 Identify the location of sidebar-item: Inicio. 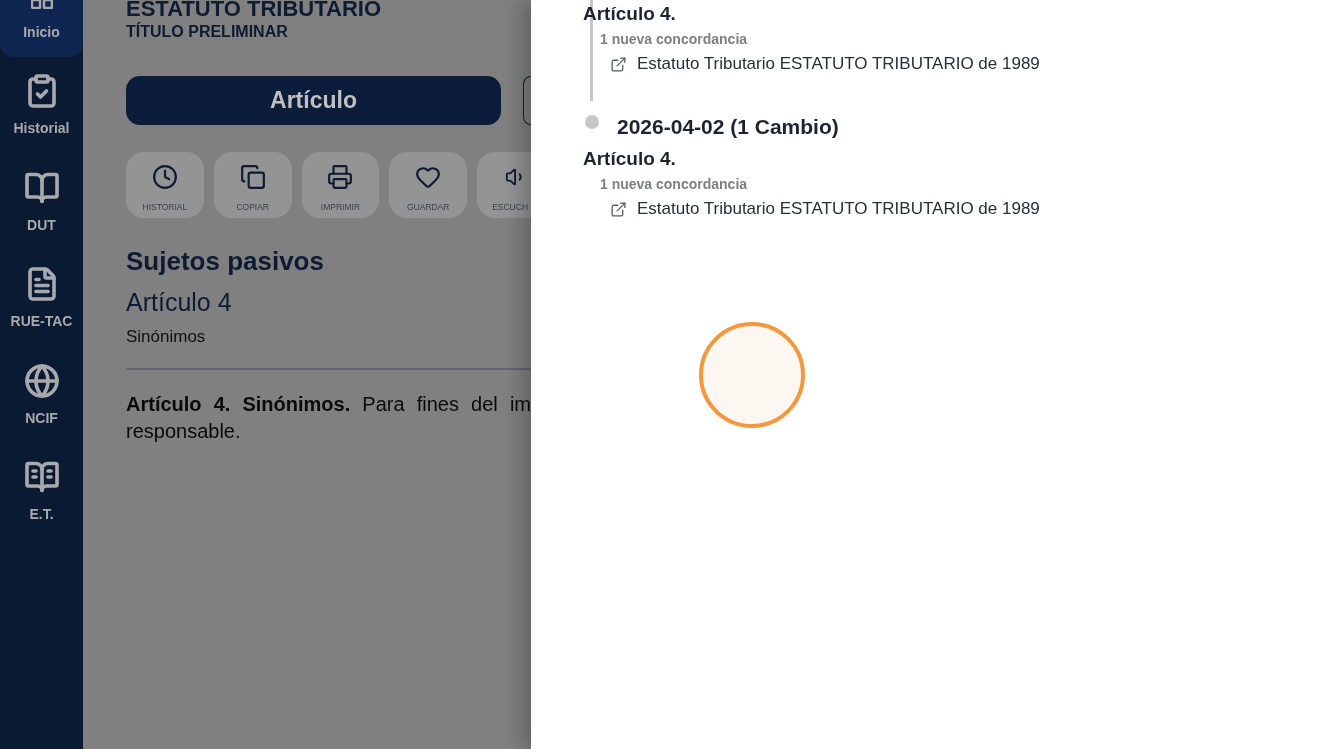
(41, 28).